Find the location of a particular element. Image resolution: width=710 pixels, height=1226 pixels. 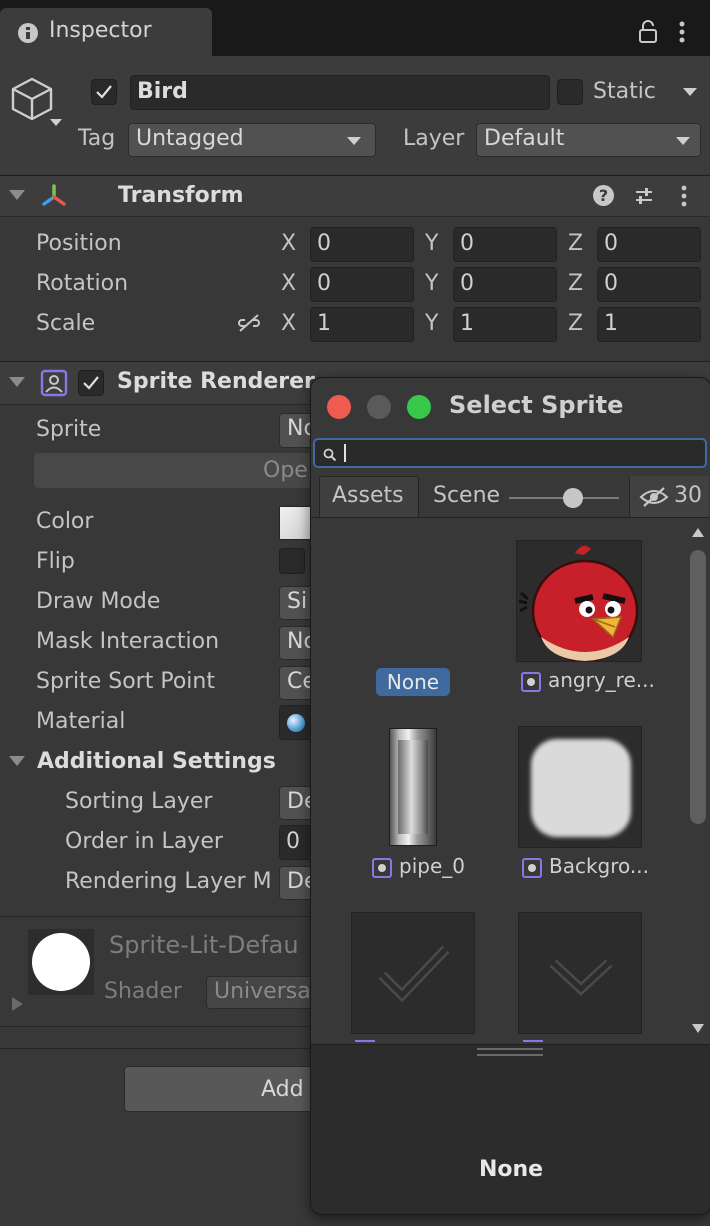

additional-settings-foldout-icon is located at coordinates (17, 761).